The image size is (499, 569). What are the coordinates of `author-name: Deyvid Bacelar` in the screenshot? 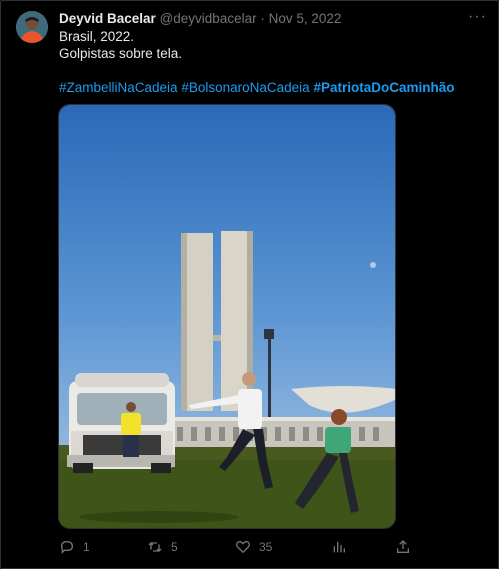 It's located at (107, 18).